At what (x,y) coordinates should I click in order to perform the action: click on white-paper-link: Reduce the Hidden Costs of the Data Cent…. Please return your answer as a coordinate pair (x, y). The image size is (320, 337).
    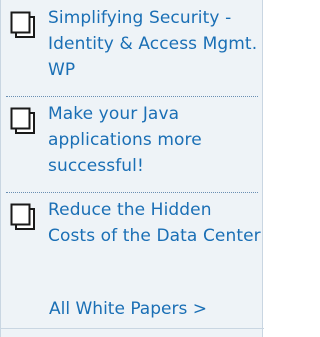
    Looking at the image, I should click on (155, 223).